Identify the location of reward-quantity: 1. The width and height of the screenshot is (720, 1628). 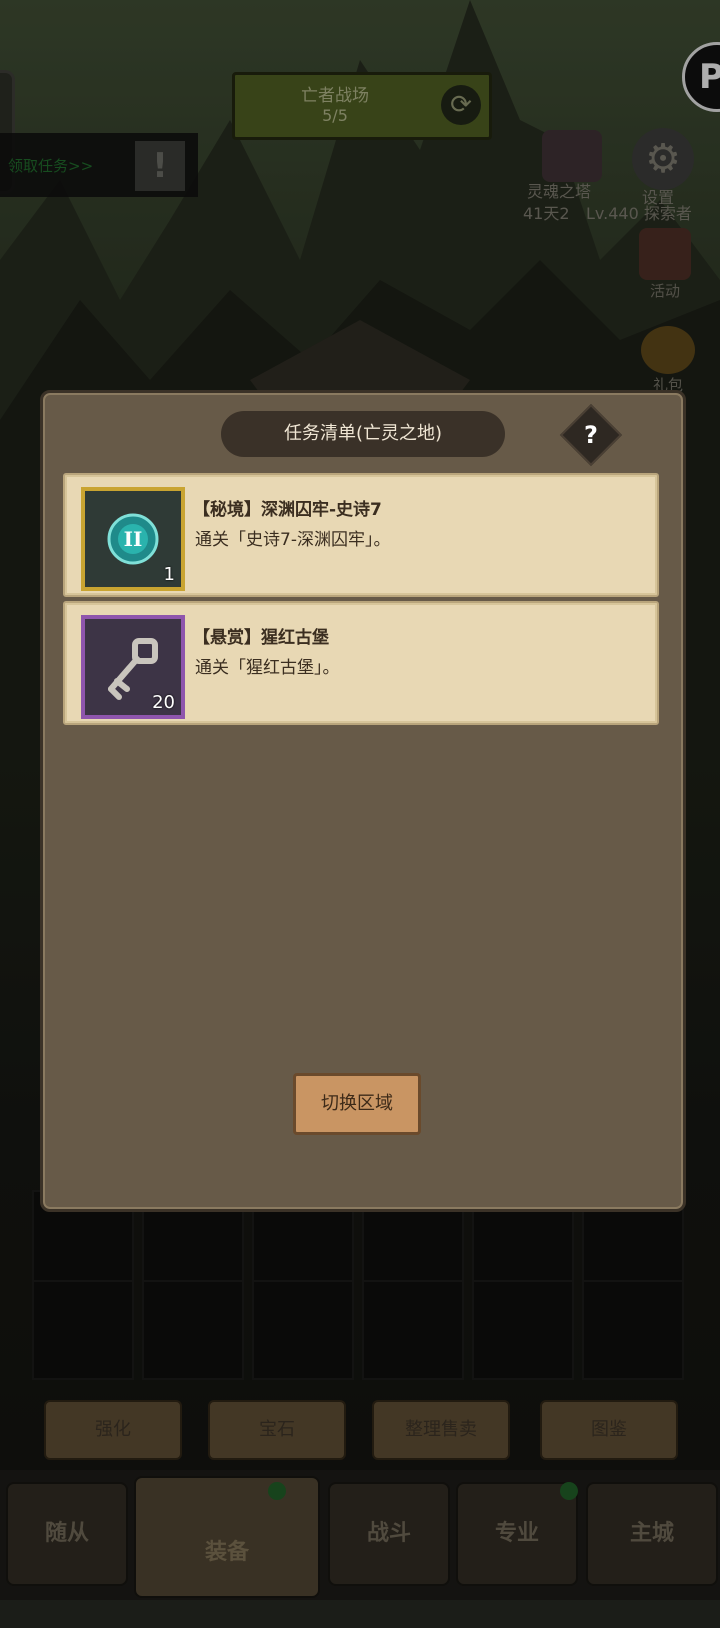
(169, 574).